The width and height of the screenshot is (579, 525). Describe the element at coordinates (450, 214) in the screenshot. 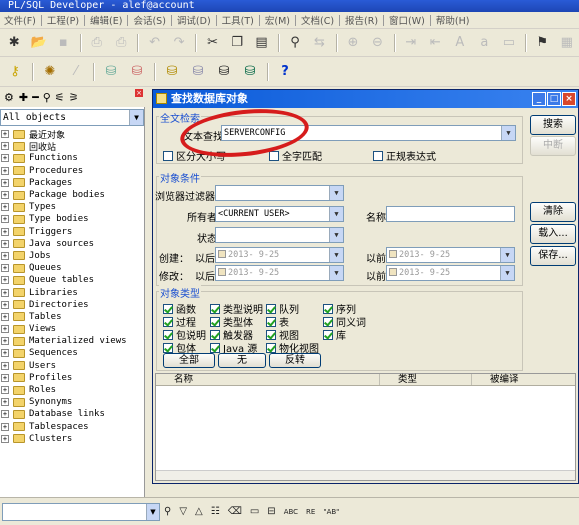

I see `name-input` at that location.